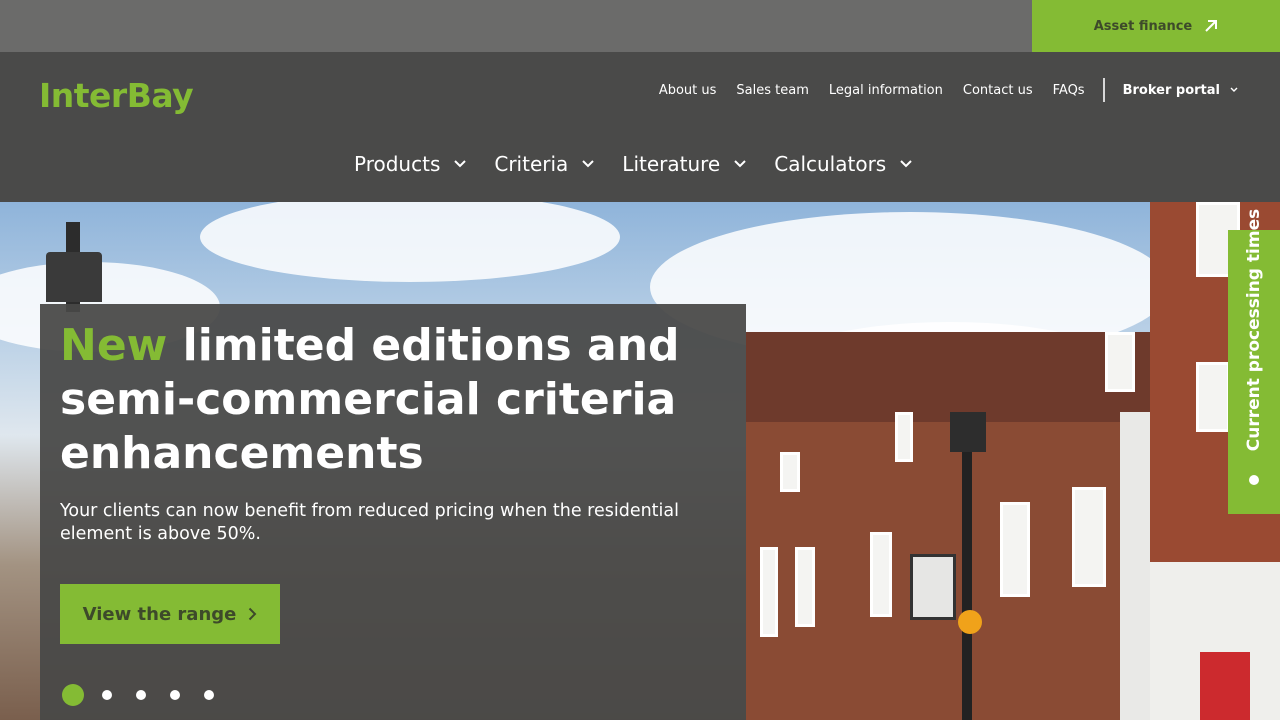 This screenshot has width=1280, height=720. What do you see at coordinates (830, 164) in the screenshot?
I see `main-nav-label: Calculators` at bounding box center [830, 164].